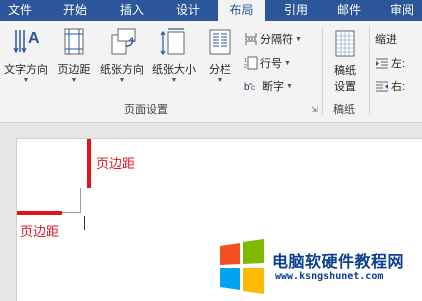 The image size is (422, 301). Describe the element at coordinates (345, 61) in the screenshot. I see `manuscript-settings-button: 稿纸 设置` at that location.